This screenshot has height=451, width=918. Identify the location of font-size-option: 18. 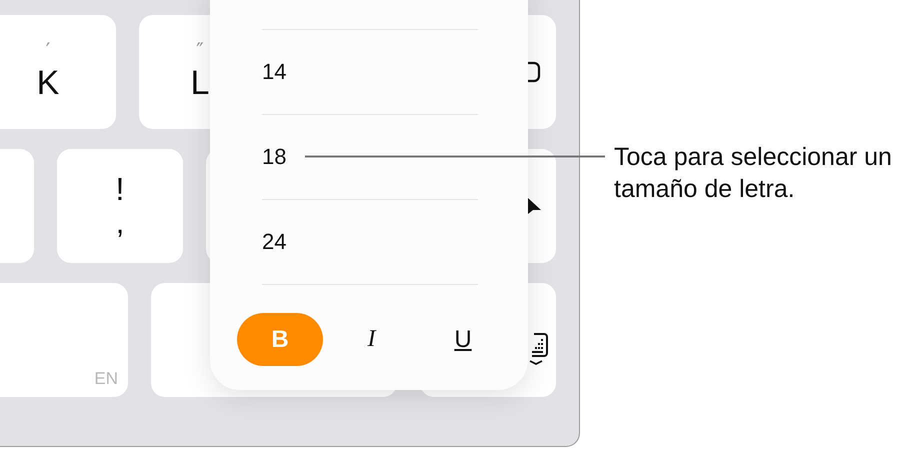
(370, 156).